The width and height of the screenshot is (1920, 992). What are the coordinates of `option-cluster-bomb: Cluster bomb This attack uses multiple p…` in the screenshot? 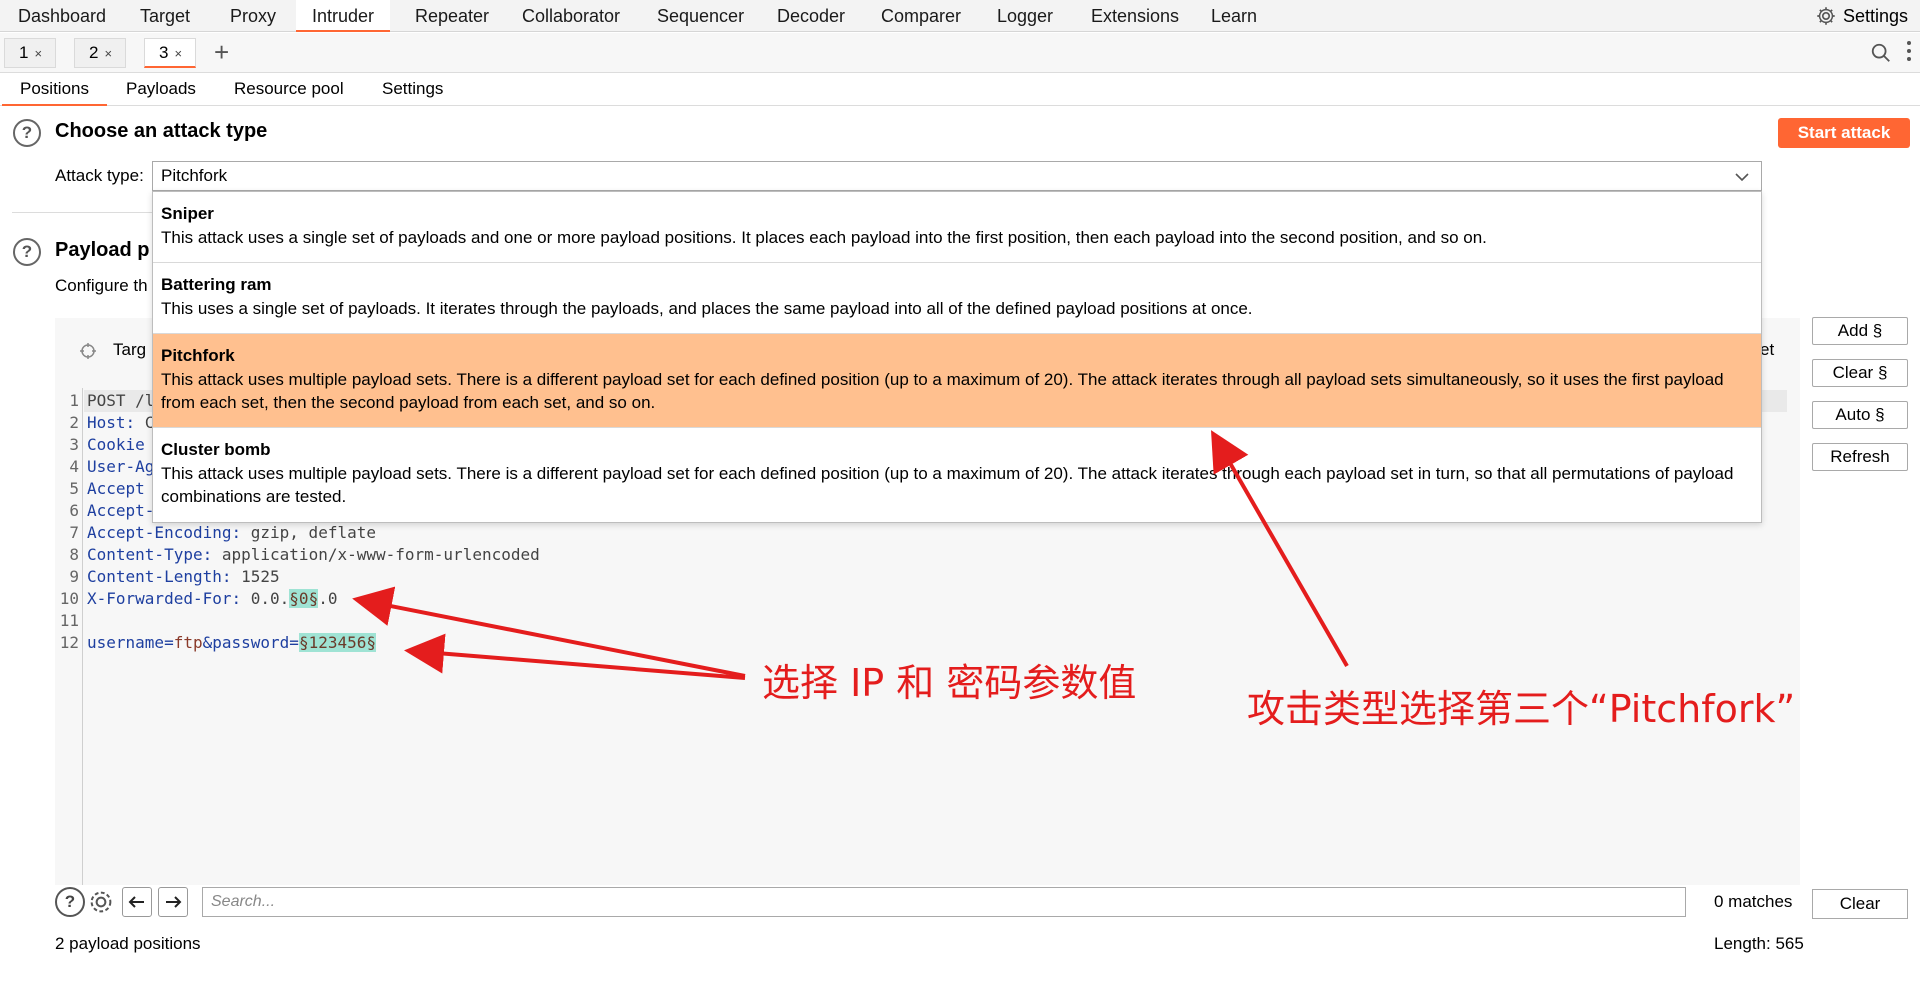 It's located at (957, 475).